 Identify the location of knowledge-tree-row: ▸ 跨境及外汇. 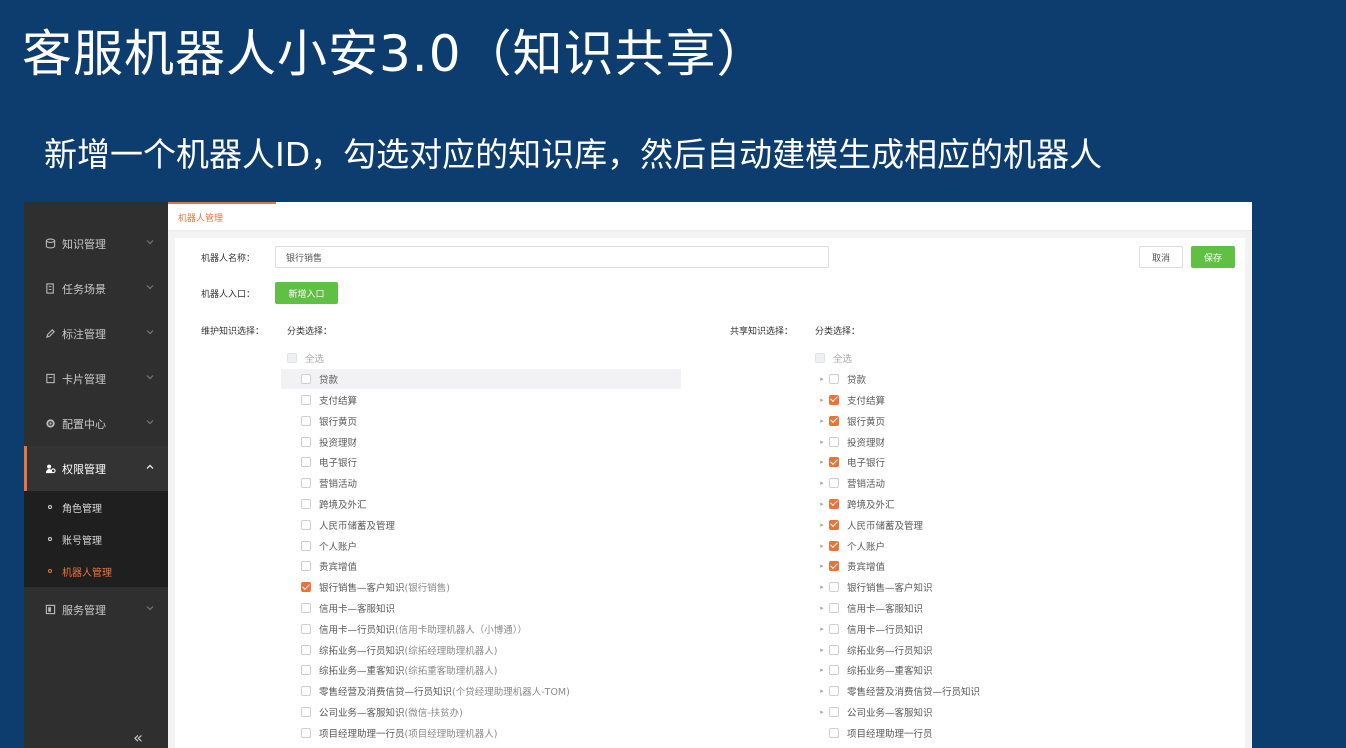
(897, 504).